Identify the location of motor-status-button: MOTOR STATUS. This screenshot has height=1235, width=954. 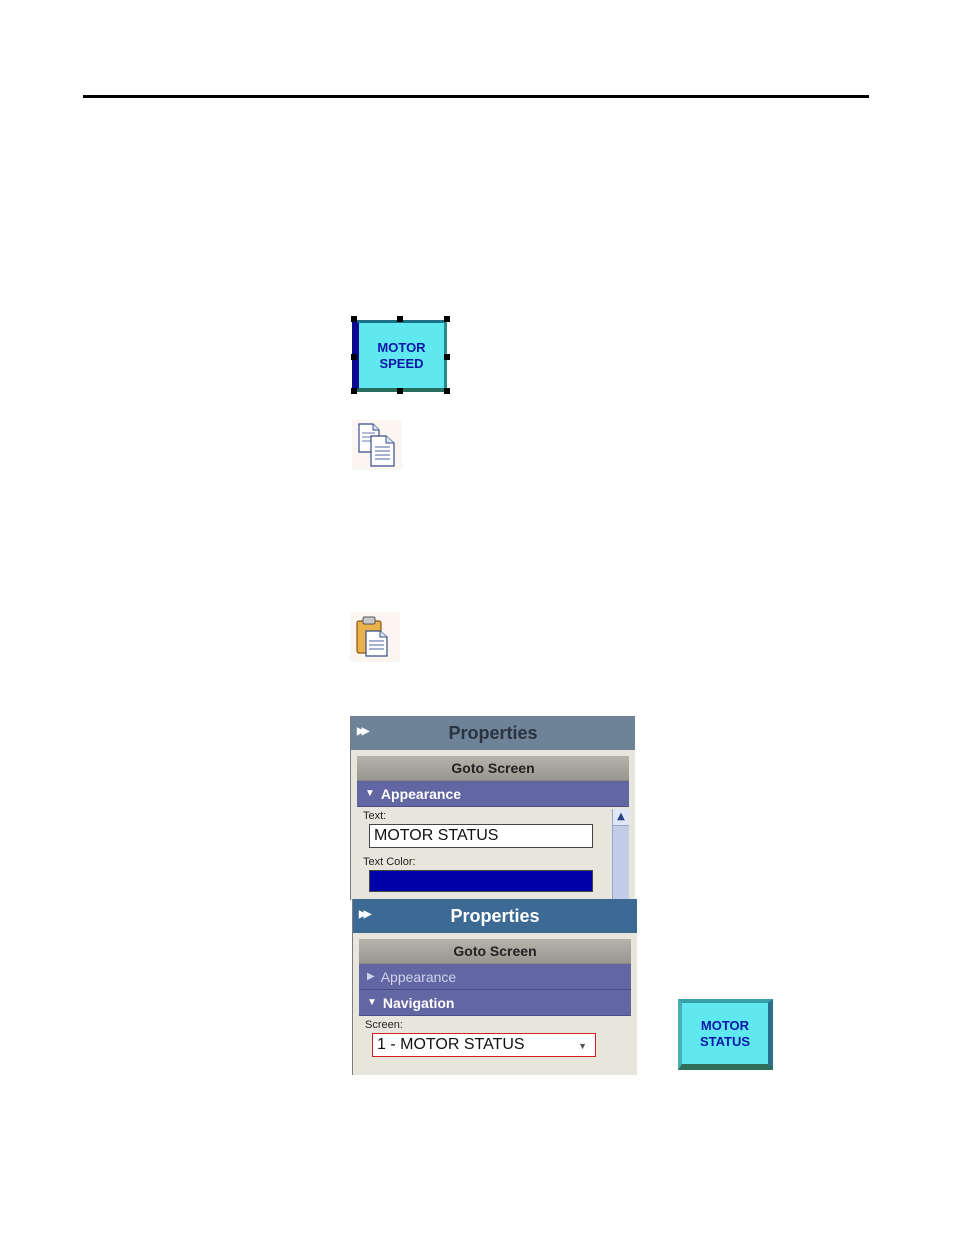
(725, 1034).